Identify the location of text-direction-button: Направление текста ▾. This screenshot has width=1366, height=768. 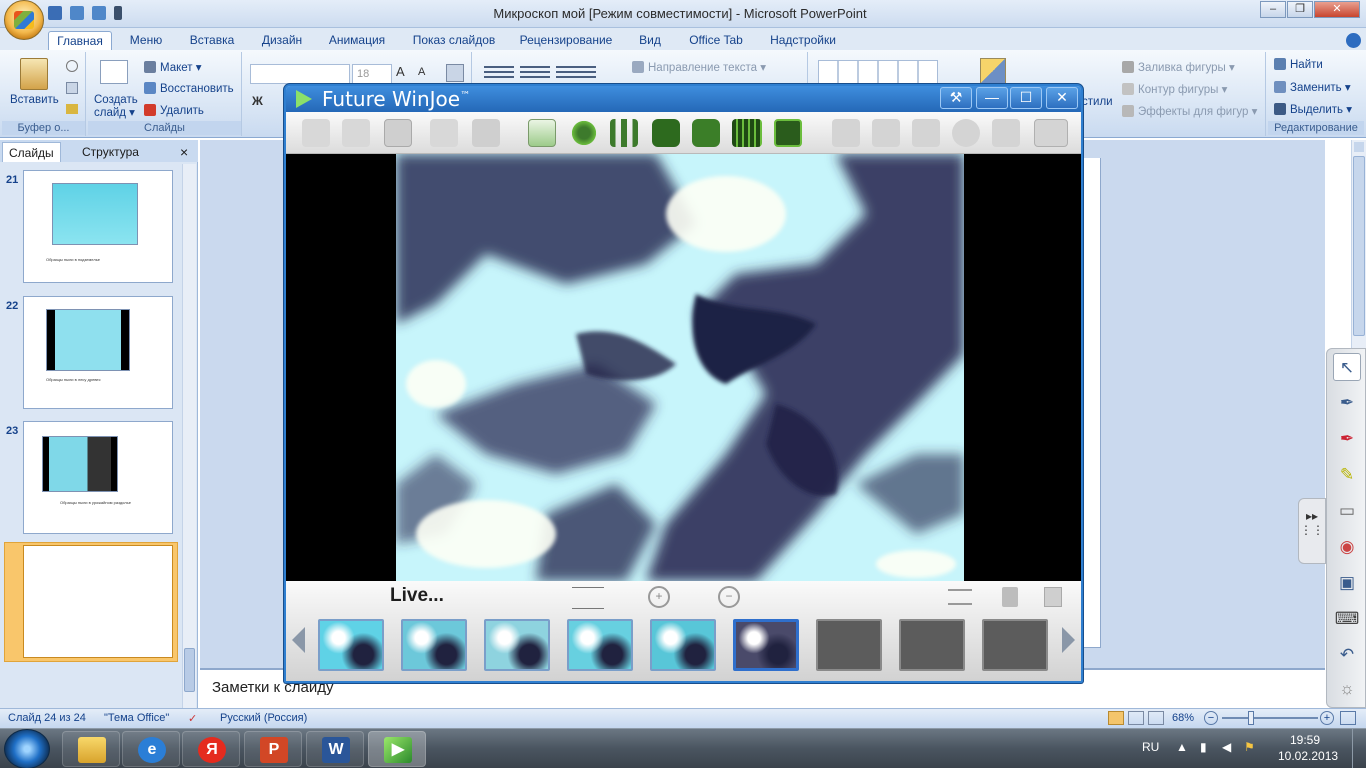
(699, 67).